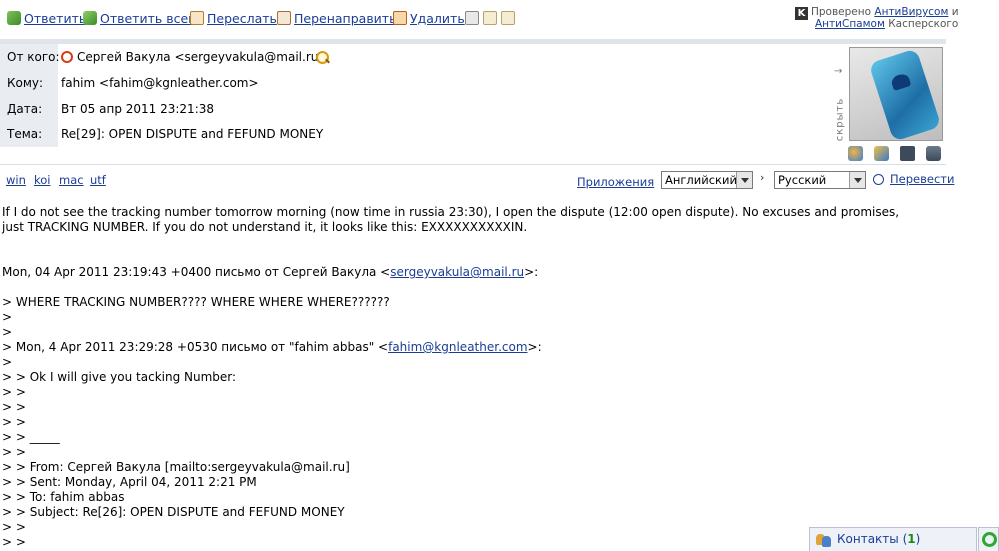 Image resolution: width=999 pixels, height=551 pixels. I want to click on attachments-link: Приложения, so click(615, 182).